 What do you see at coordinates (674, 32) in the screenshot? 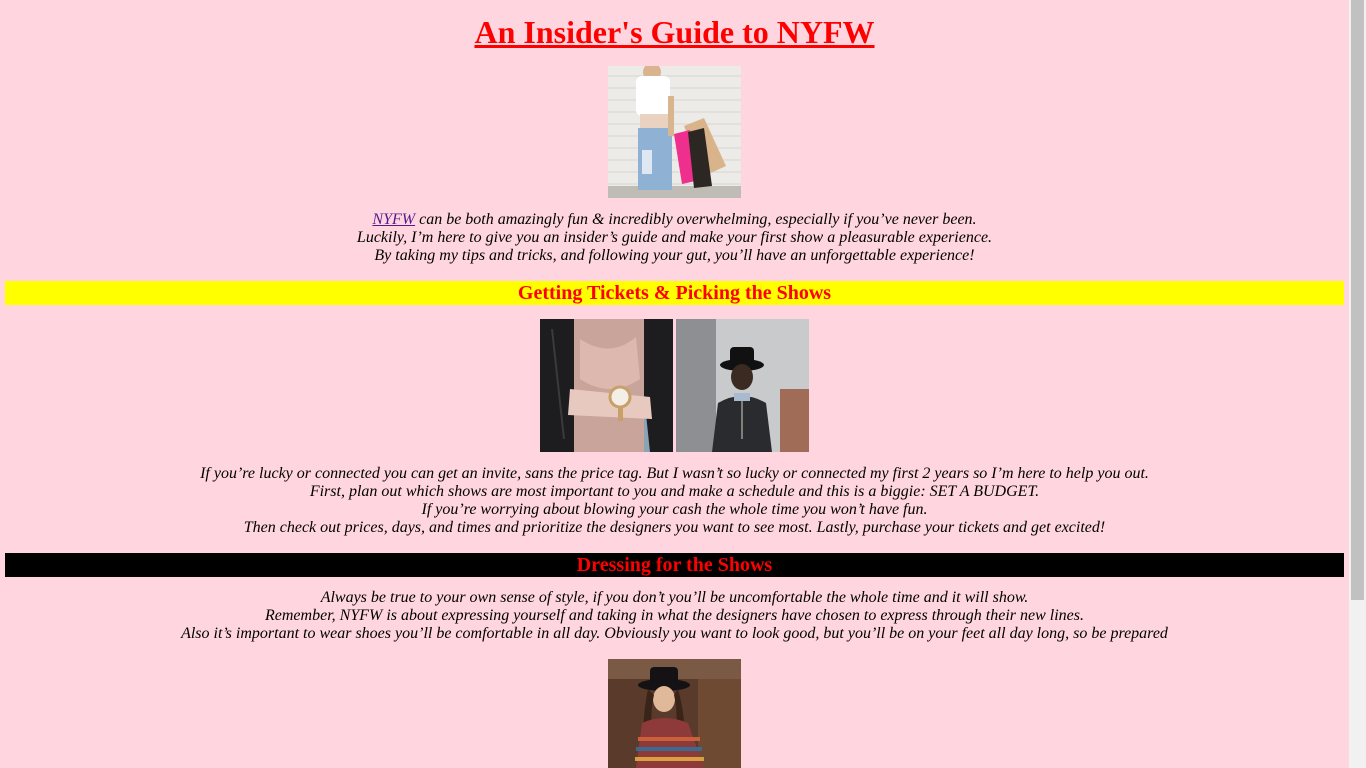
I see `page-title: An Insider's Guide to NYFW` at bounding box center [674, 32].